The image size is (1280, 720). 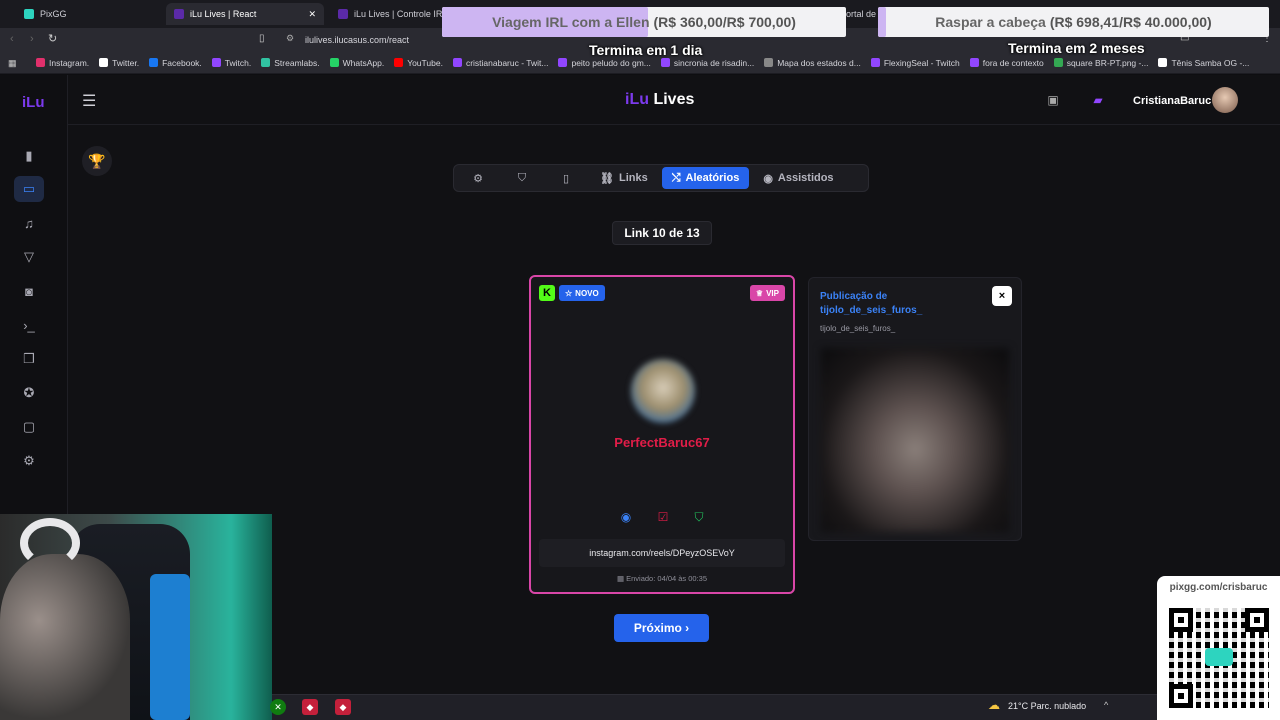 What do you see at coordinates (1219, 657) in the screenshot?
I see `pixgg-logo` at bounding box center [1219, 657].